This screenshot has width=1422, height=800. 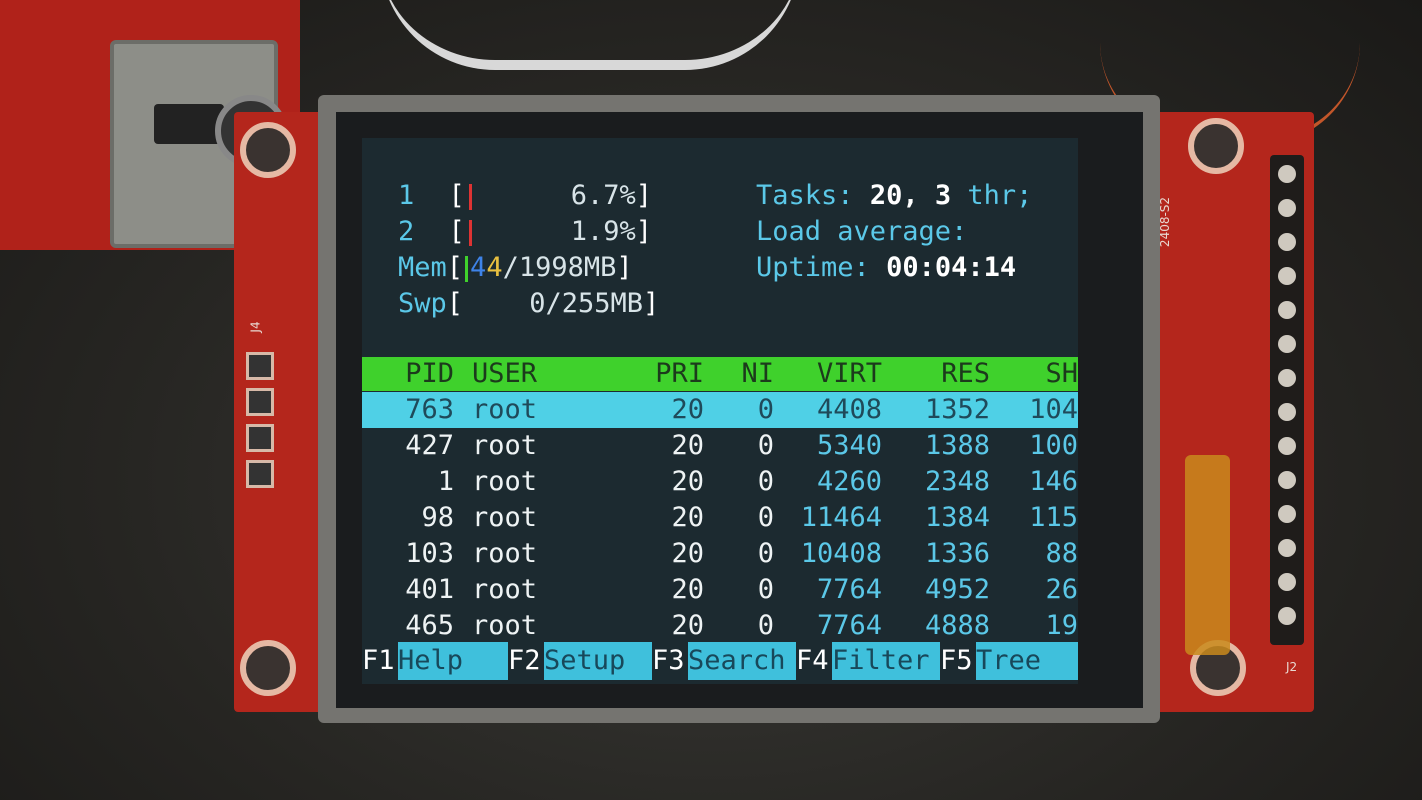 I want to click on column-user: USER, so click(x=504, y=374).